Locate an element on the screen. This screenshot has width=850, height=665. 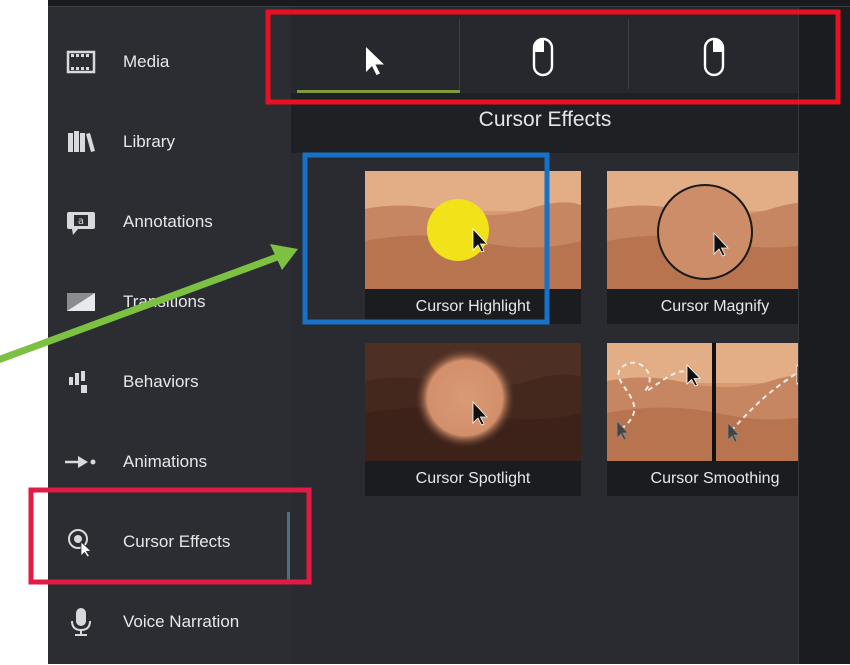
cursor-effects-highlight-box is located at coordinates (170, 536).